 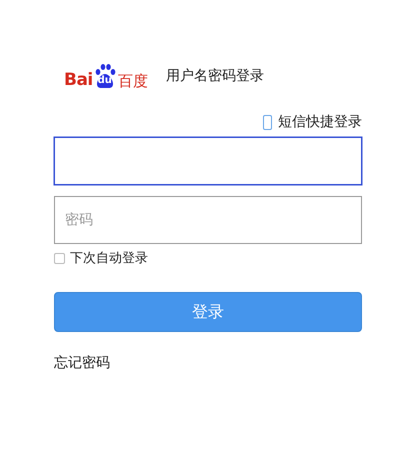 What do you see at coordinates (208, 220) in the screenshot?
I see `password-field: 密码` at bounding box center [208, 220].